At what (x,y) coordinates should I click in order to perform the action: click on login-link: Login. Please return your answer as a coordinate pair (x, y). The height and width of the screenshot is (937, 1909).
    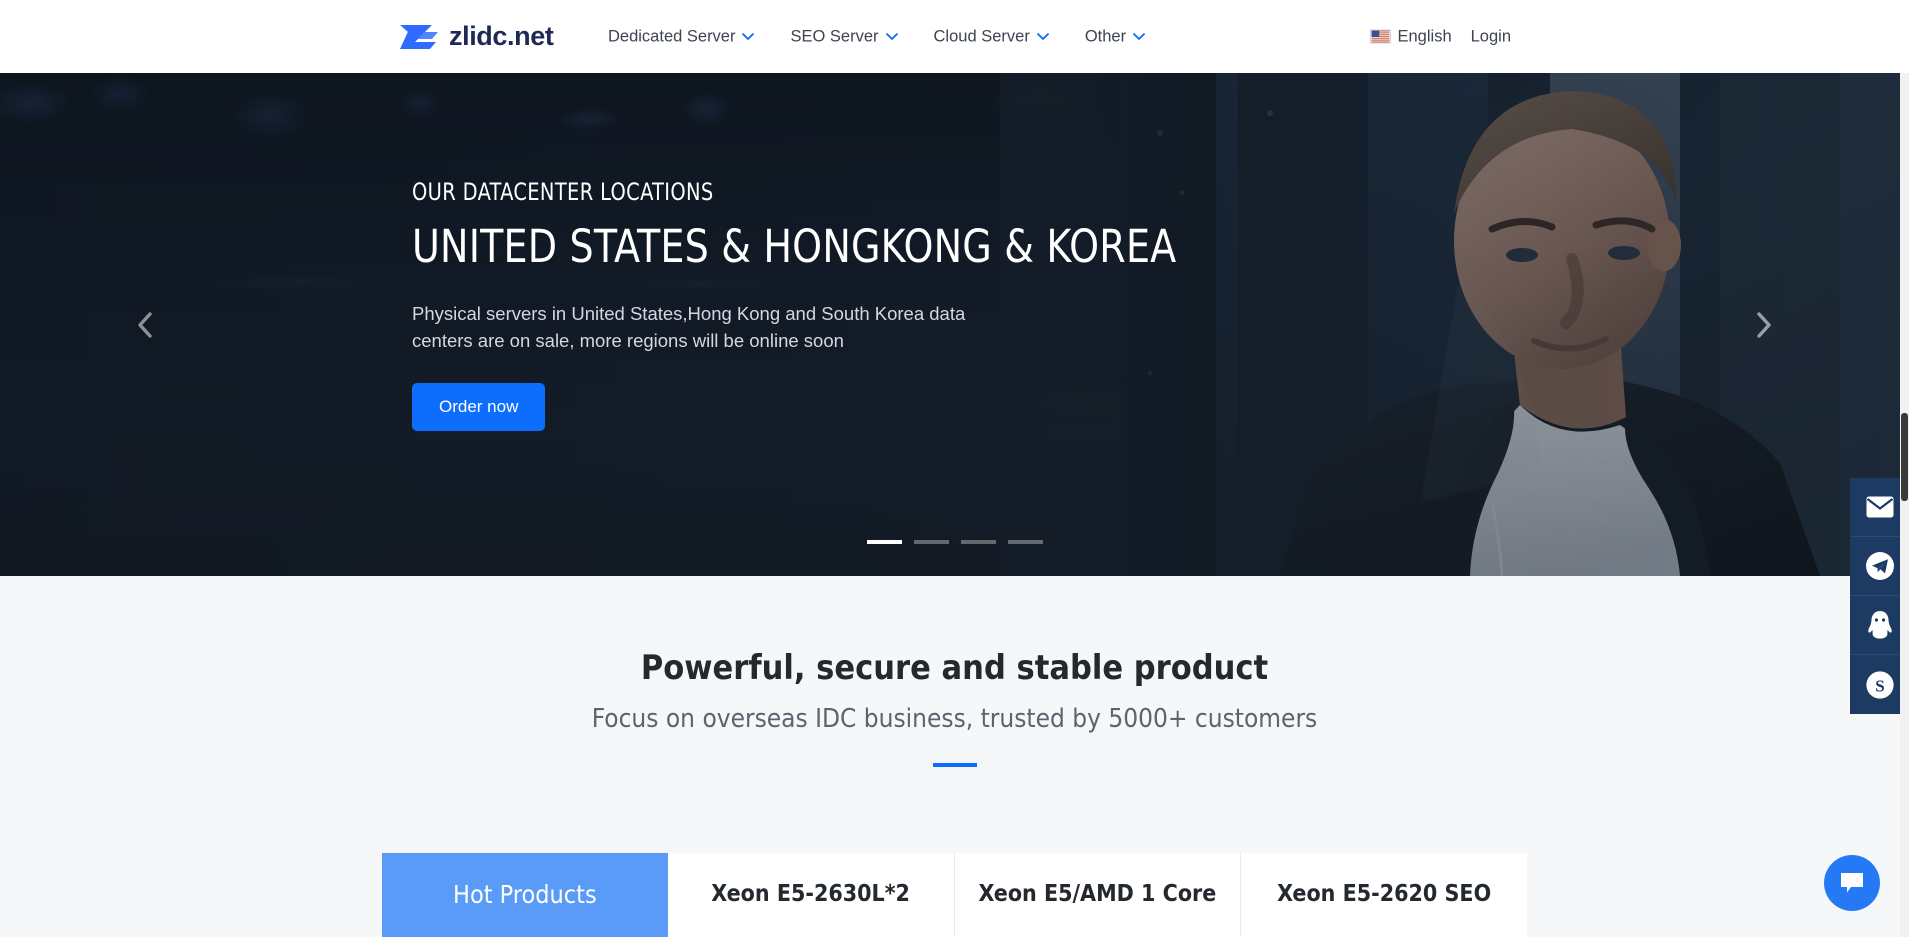
    Looking at the image, I should click on (1491, 36).